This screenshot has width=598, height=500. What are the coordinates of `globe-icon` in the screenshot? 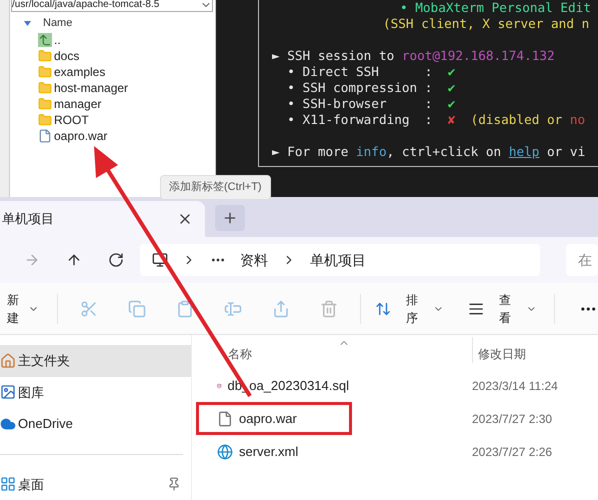 It's located at (225, 452).